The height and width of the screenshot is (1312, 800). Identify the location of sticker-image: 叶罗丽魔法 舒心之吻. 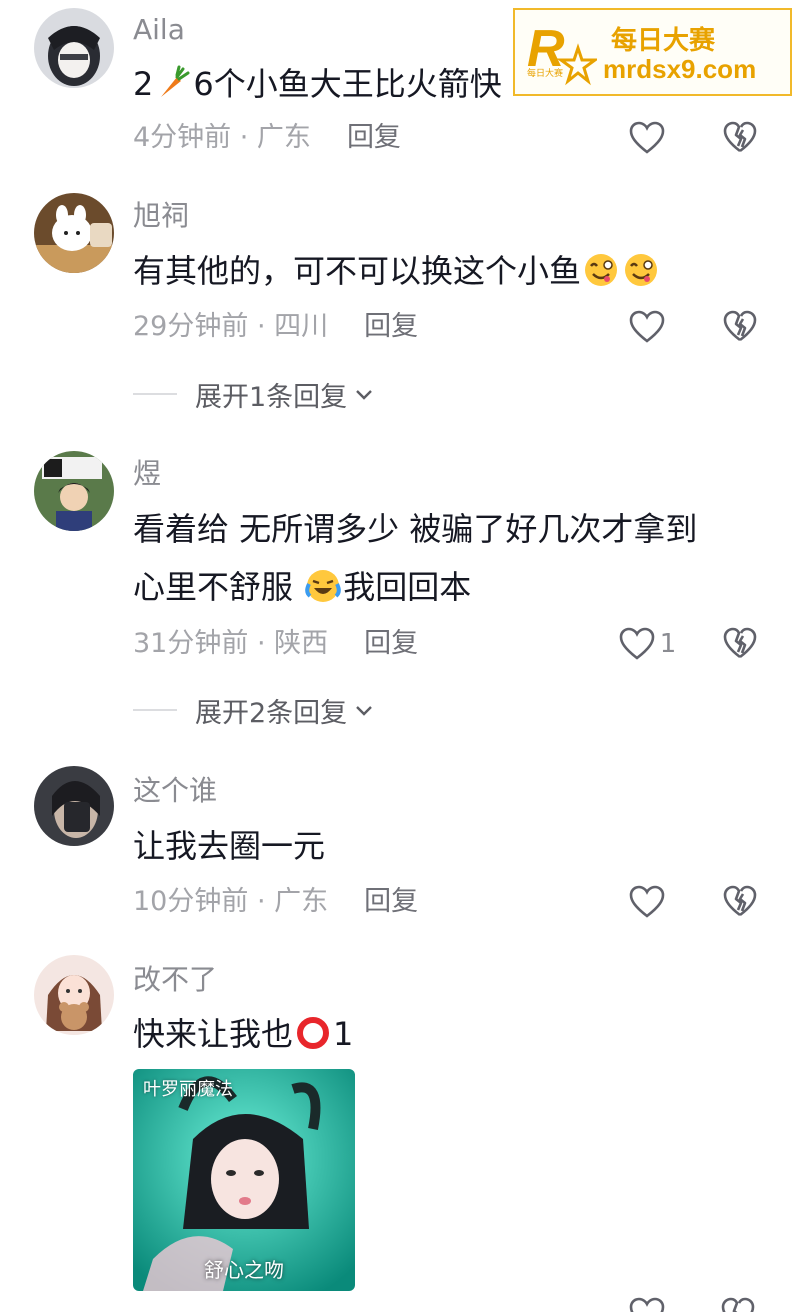
(244, 1180).